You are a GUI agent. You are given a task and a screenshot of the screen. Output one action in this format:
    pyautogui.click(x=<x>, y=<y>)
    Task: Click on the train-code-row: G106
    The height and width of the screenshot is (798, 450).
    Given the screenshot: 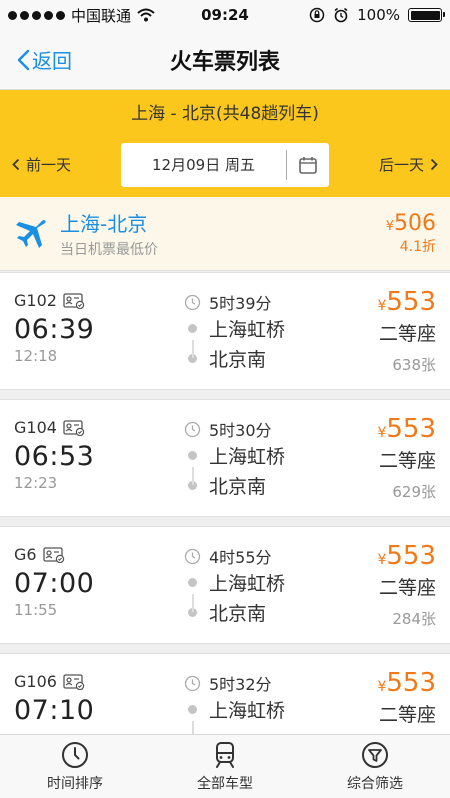 What is the action you would take?
    pyautogui.click(x=54, y=681)
    